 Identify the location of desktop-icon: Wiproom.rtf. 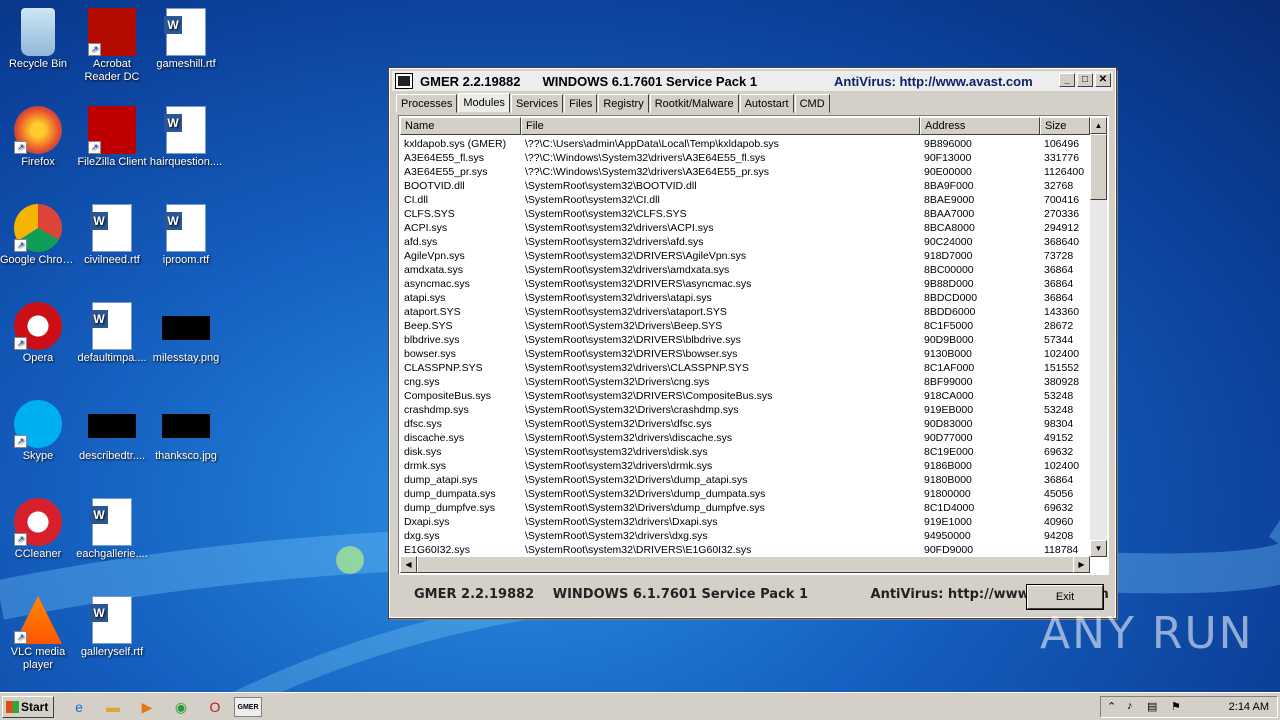
(186, 235).